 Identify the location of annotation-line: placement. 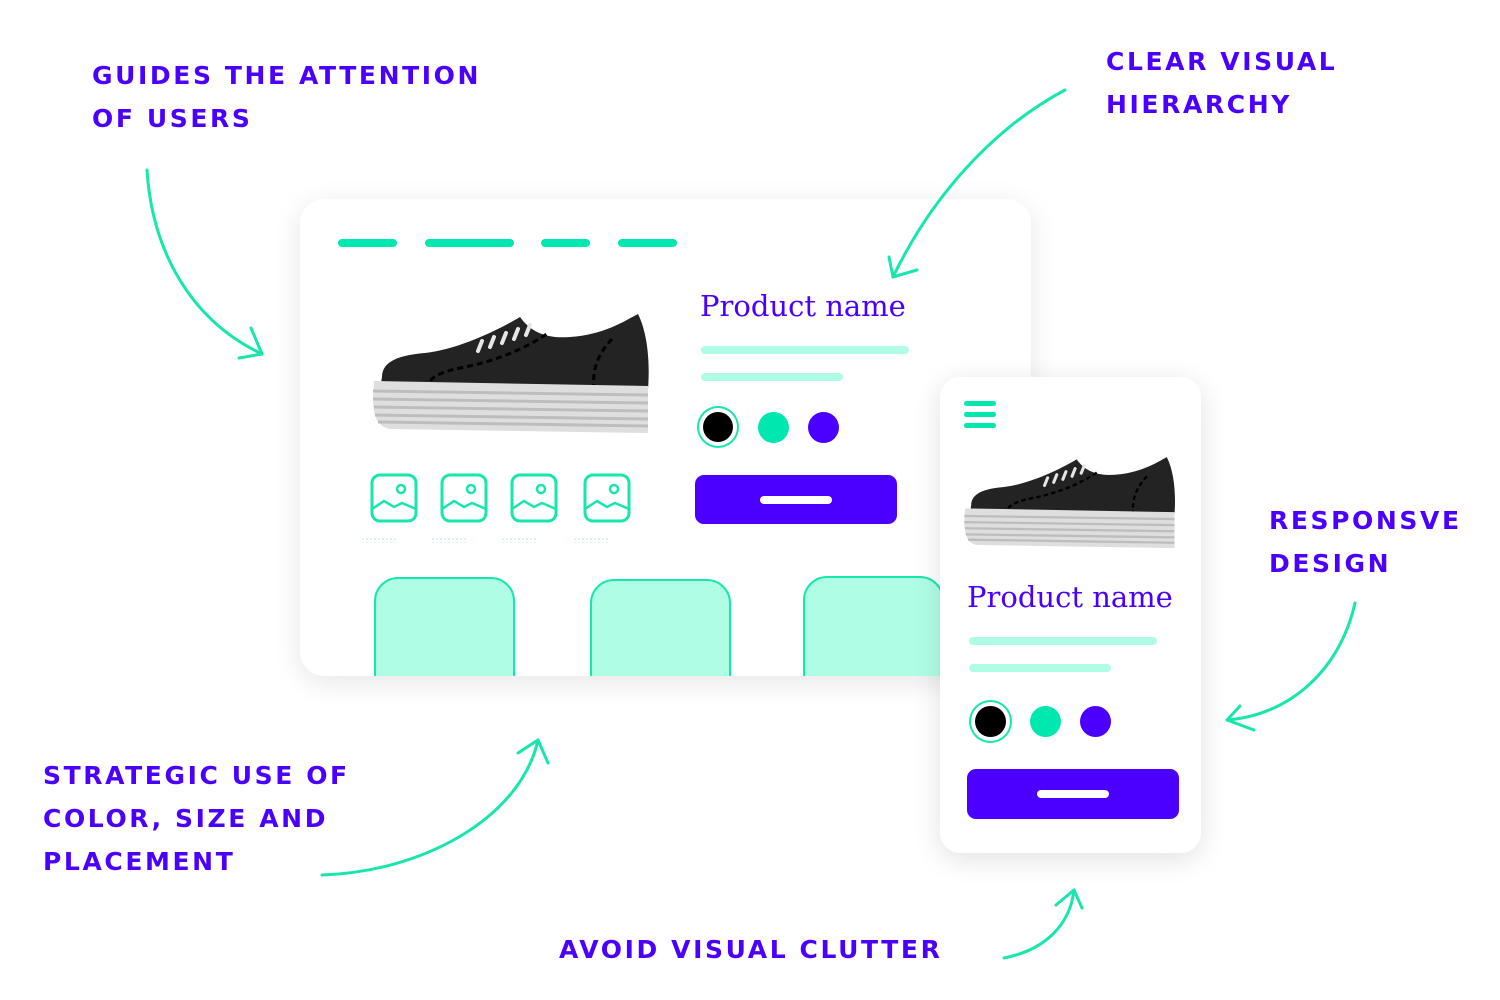
(139, 861).